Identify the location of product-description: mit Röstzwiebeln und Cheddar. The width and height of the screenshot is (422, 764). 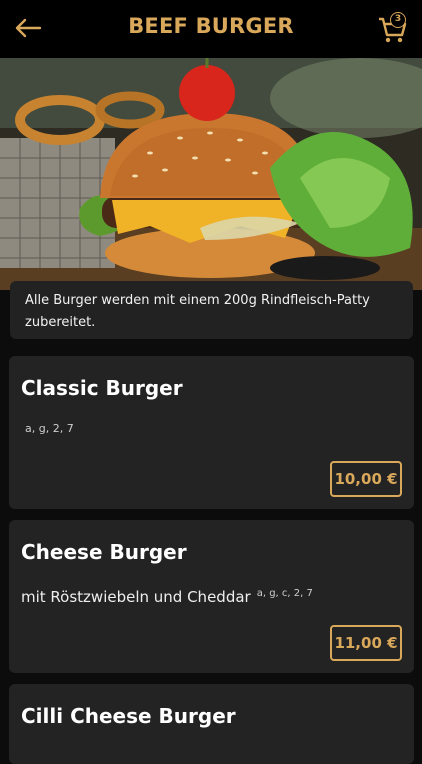
(136, 597).